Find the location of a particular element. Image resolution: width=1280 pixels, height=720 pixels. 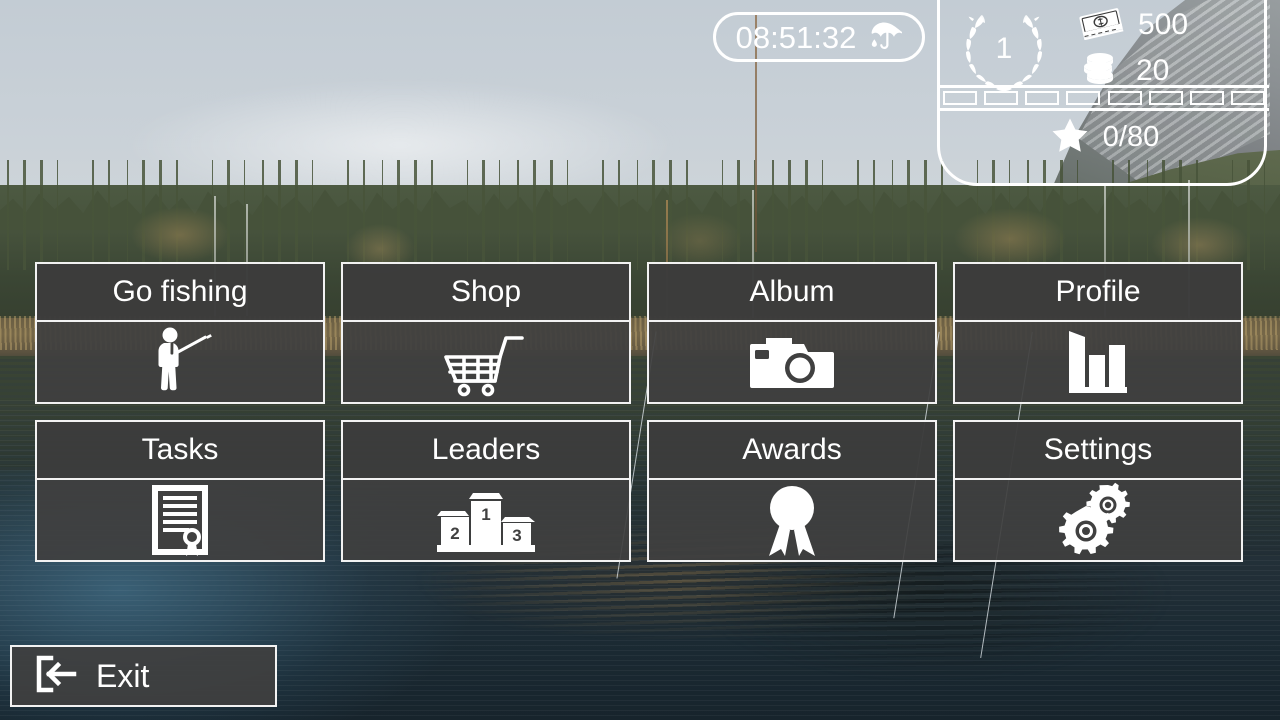

menu-button-awards: Awards is located at coordinates (792, 491).